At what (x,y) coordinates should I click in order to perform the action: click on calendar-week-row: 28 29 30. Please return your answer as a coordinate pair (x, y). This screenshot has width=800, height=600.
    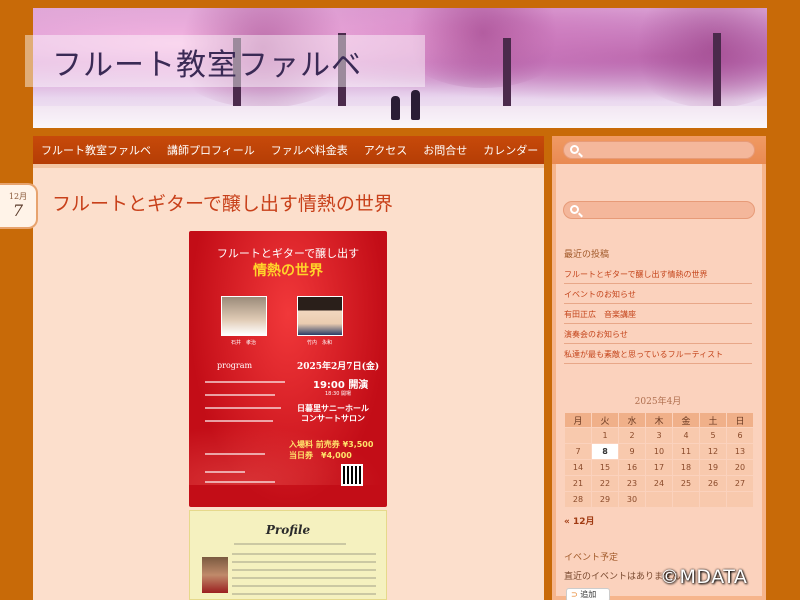
    Looking at the image, I should click on (659, 499).